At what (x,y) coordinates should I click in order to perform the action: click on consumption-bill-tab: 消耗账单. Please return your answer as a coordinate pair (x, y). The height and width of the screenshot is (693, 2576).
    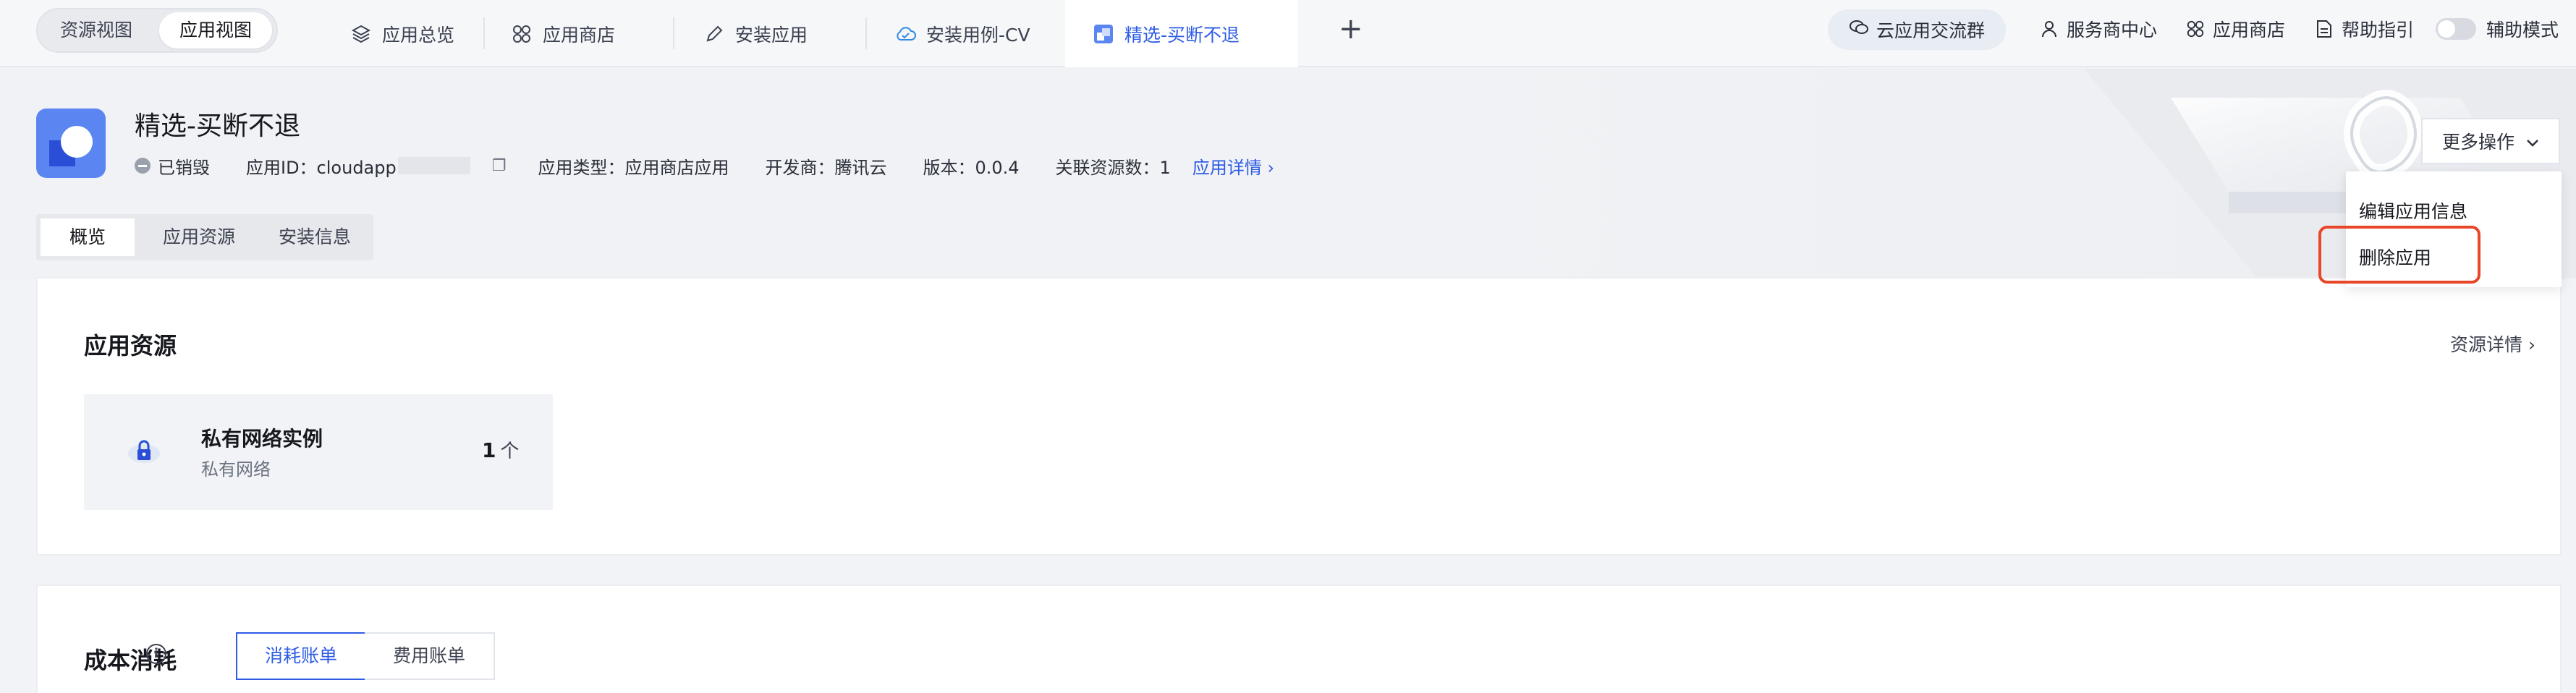
    Looking at the image, I should click on (301, 656).